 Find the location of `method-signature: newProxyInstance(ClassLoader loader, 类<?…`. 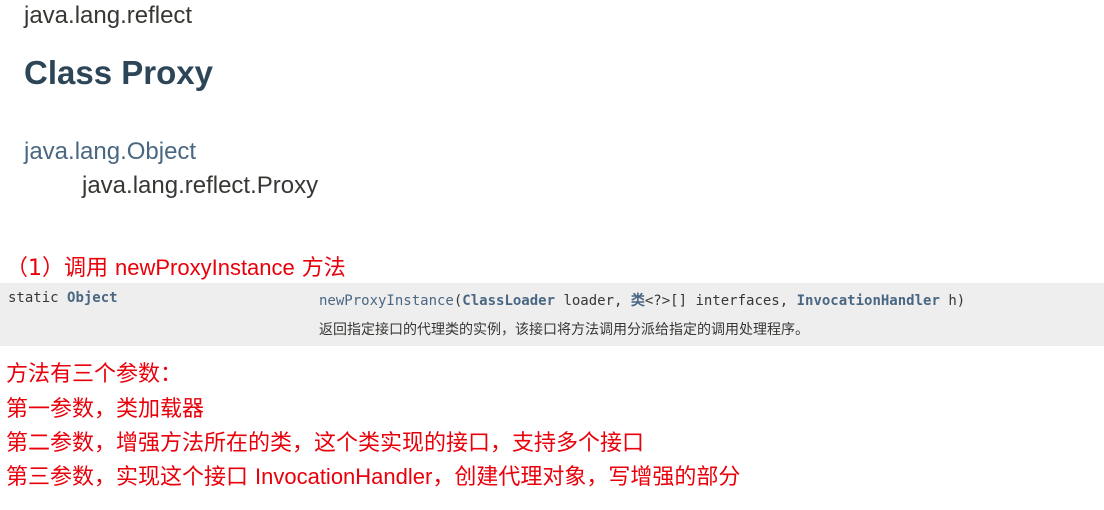

method-signature: newProxyInstance(ClassLoader loader, 类<?… is located at coordinates (642, 300).